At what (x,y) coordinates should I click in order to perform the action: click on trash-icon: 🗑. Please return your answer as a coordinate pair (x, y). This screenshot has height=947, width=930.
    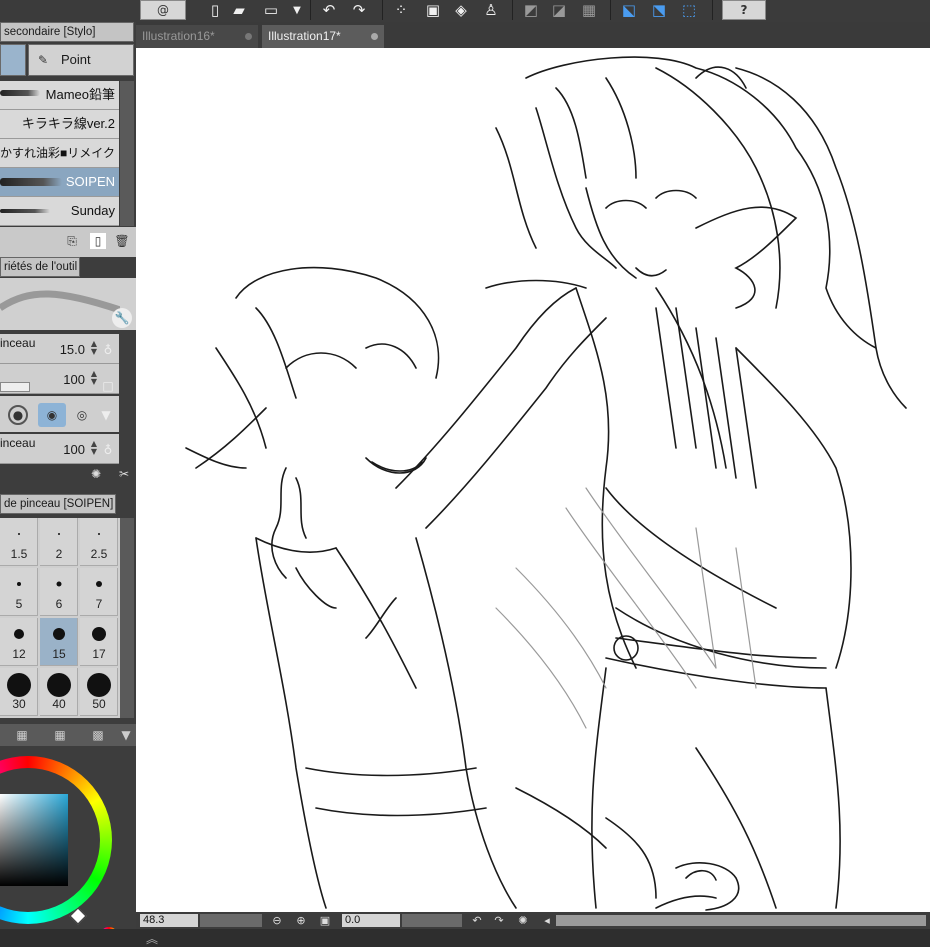
    Looking at the image, I should click on (122, 241).